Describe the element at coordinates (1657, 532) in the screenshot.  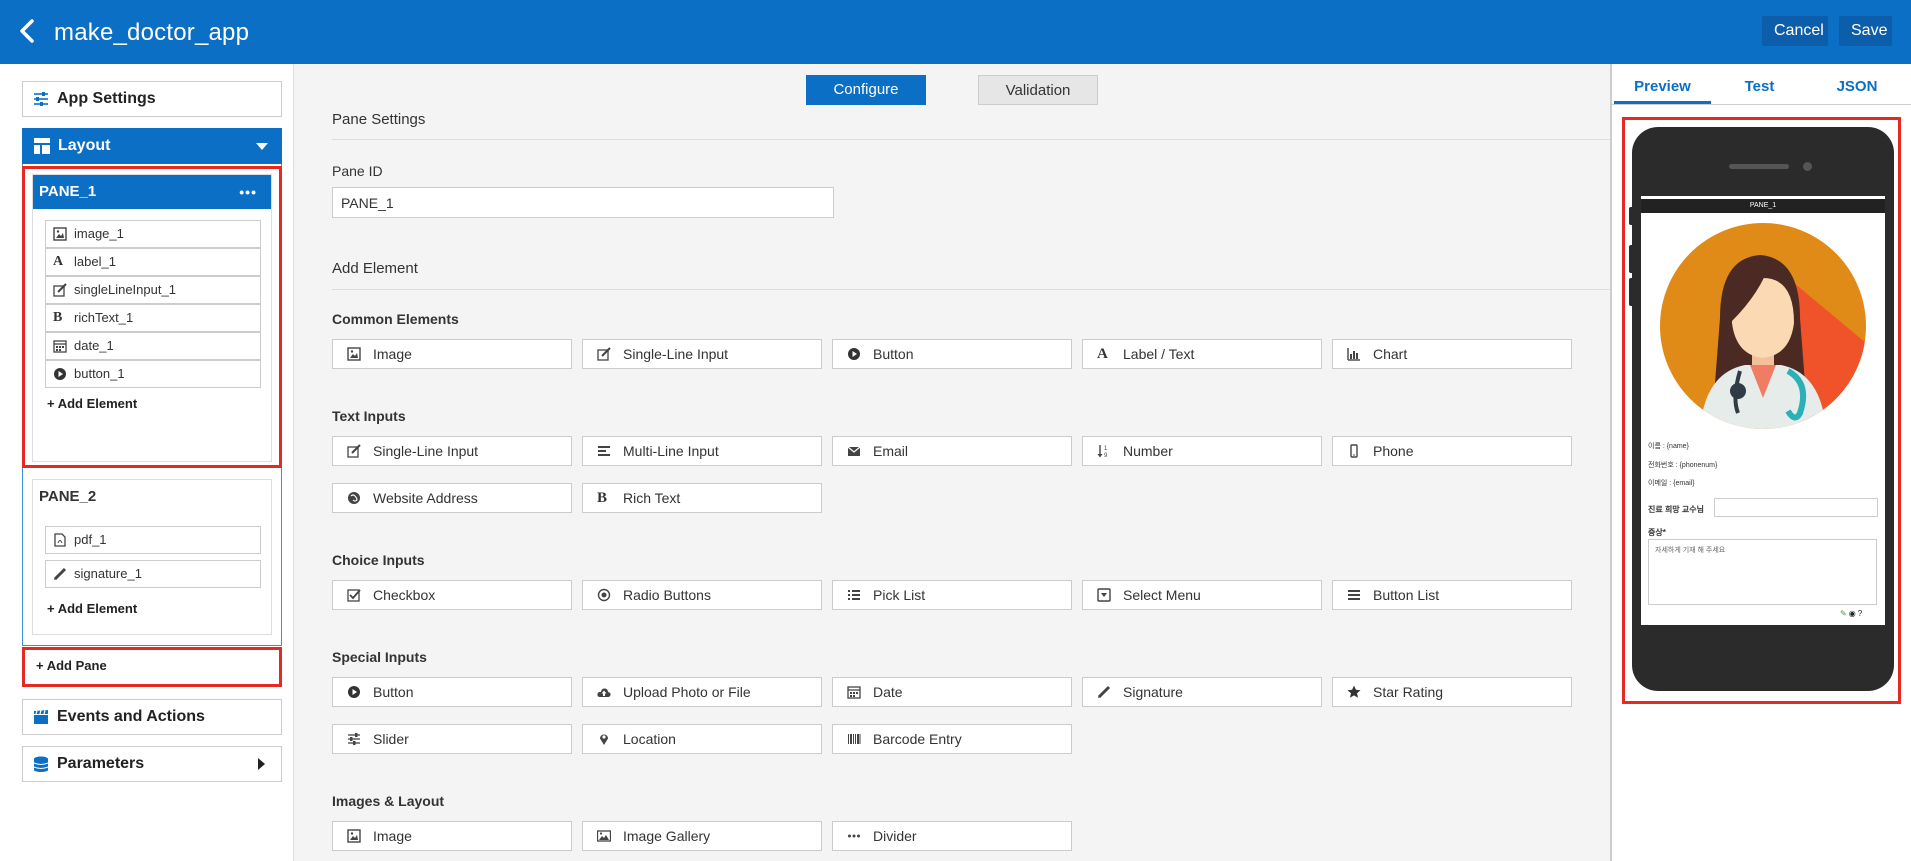
I see `symptom-label: 증상*` at that location.